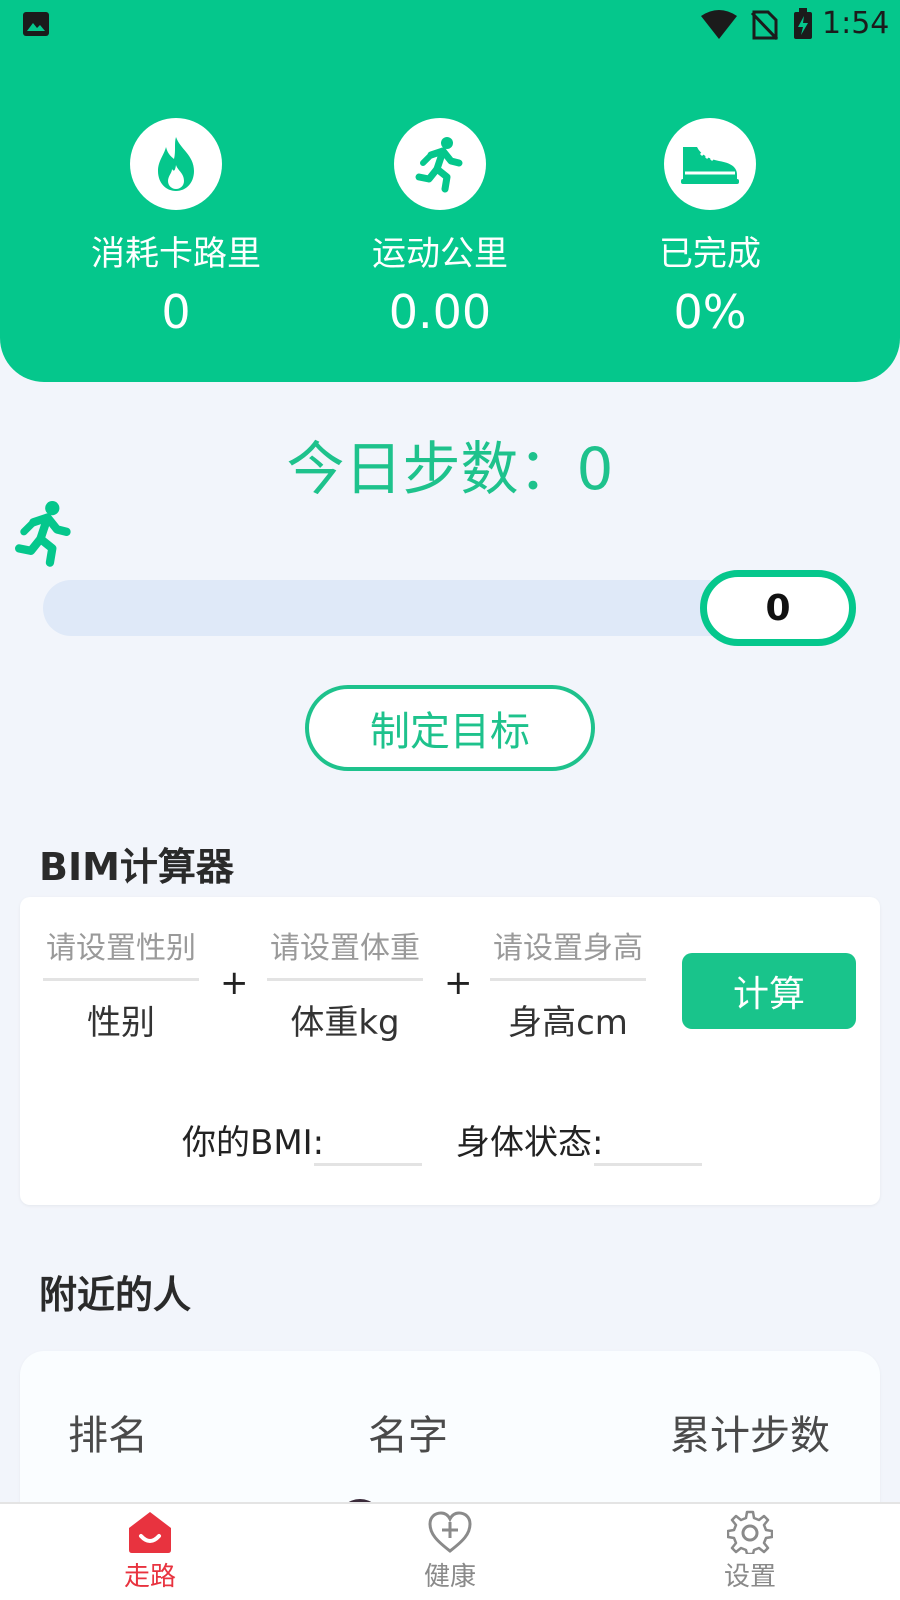 Image resolution: width=900 pixels, height=1600 pixels. Describe the element at coordinates (450, 1532) in the screenshot. I see `heart-plus-icon` at that location.